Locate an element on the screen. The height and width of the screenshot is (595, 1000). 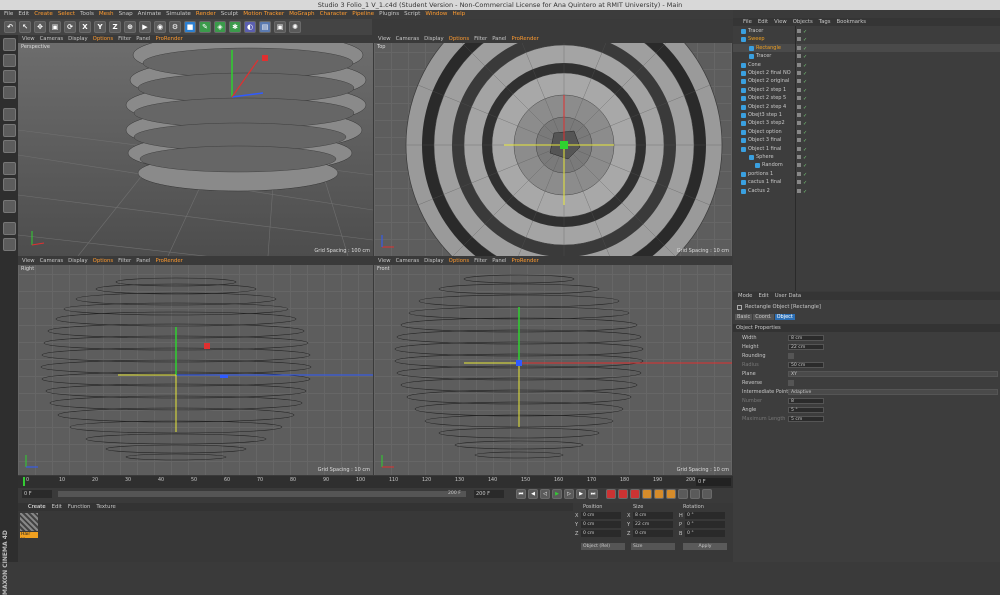
menu-script: Script is located at coordinates (412, 14).